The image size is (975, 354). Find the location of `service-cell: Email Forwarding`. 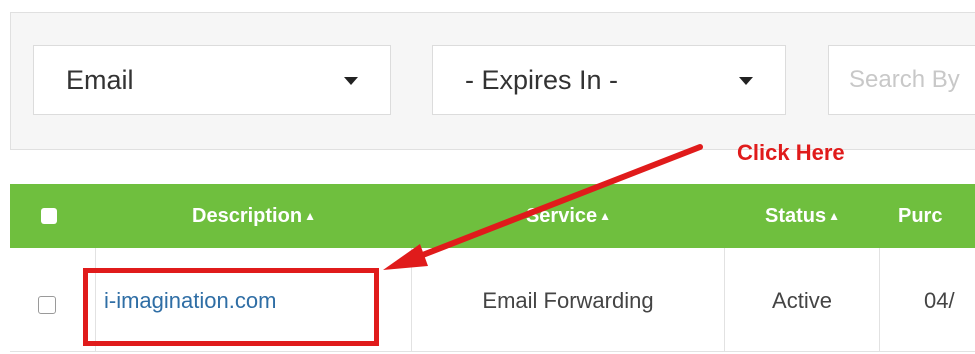

service-cell: Email Forwarding is located at coordinates (568, 299).